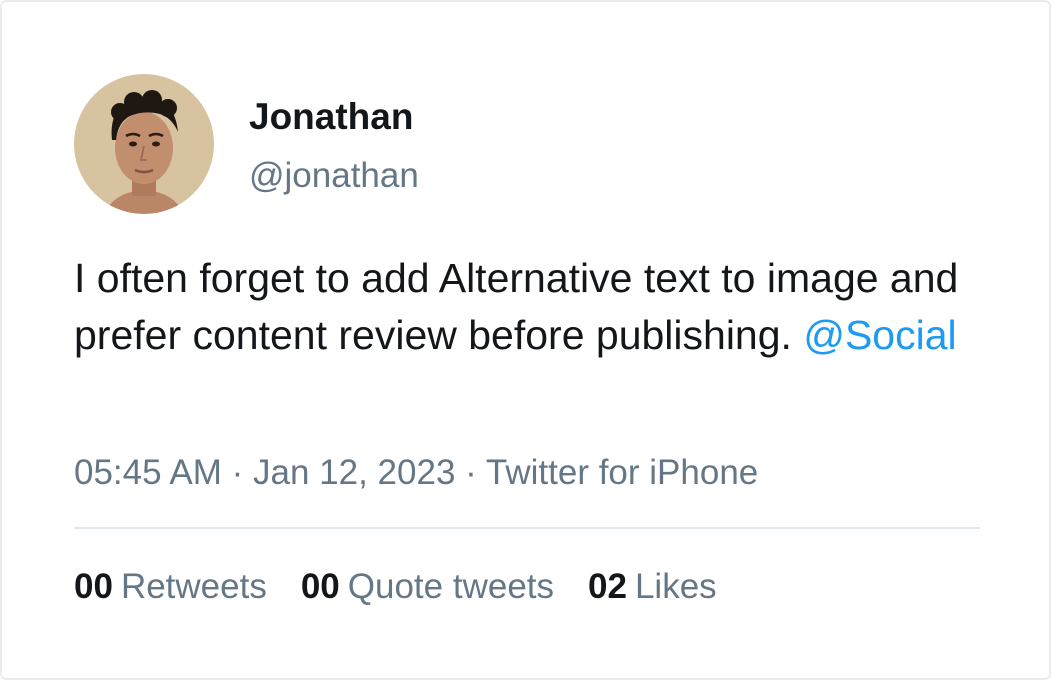 This screenshot has height=680, width=1051. I want to click on retweets-count: 00, so click(93, 586).